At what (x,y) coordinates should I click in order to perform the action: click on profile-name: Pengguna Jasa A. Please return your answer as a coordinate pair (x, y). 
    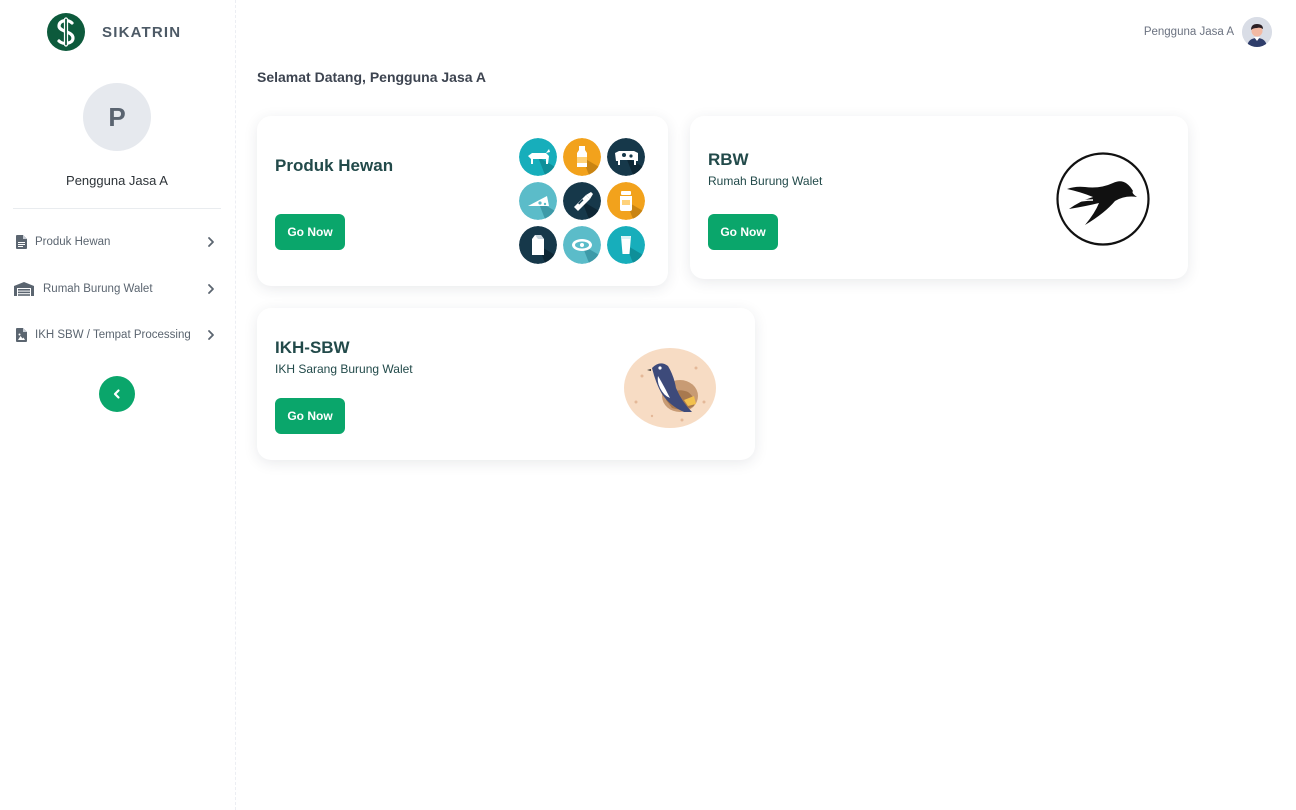
    Looking at the image, I should click on (117, 180).